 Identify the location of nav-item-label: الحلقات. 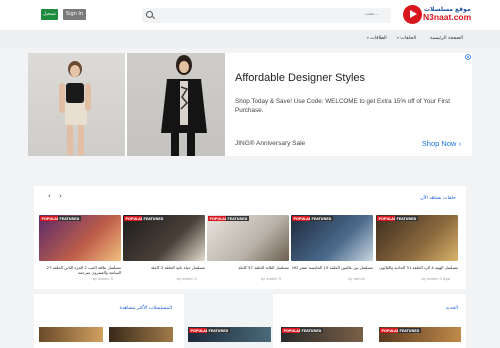
(408, 38).